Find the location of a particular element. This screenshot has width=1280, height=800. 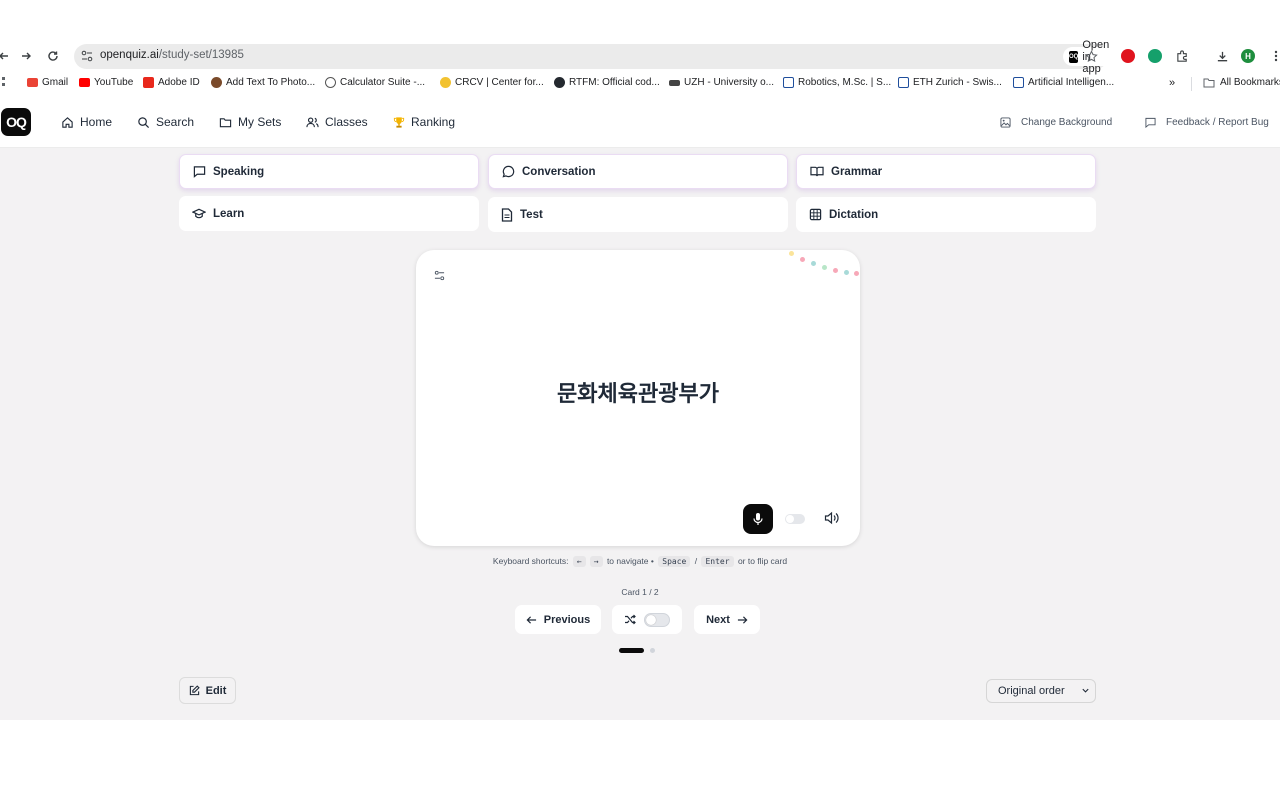

browser-menu-icon is located at coordinates (1274, 56).